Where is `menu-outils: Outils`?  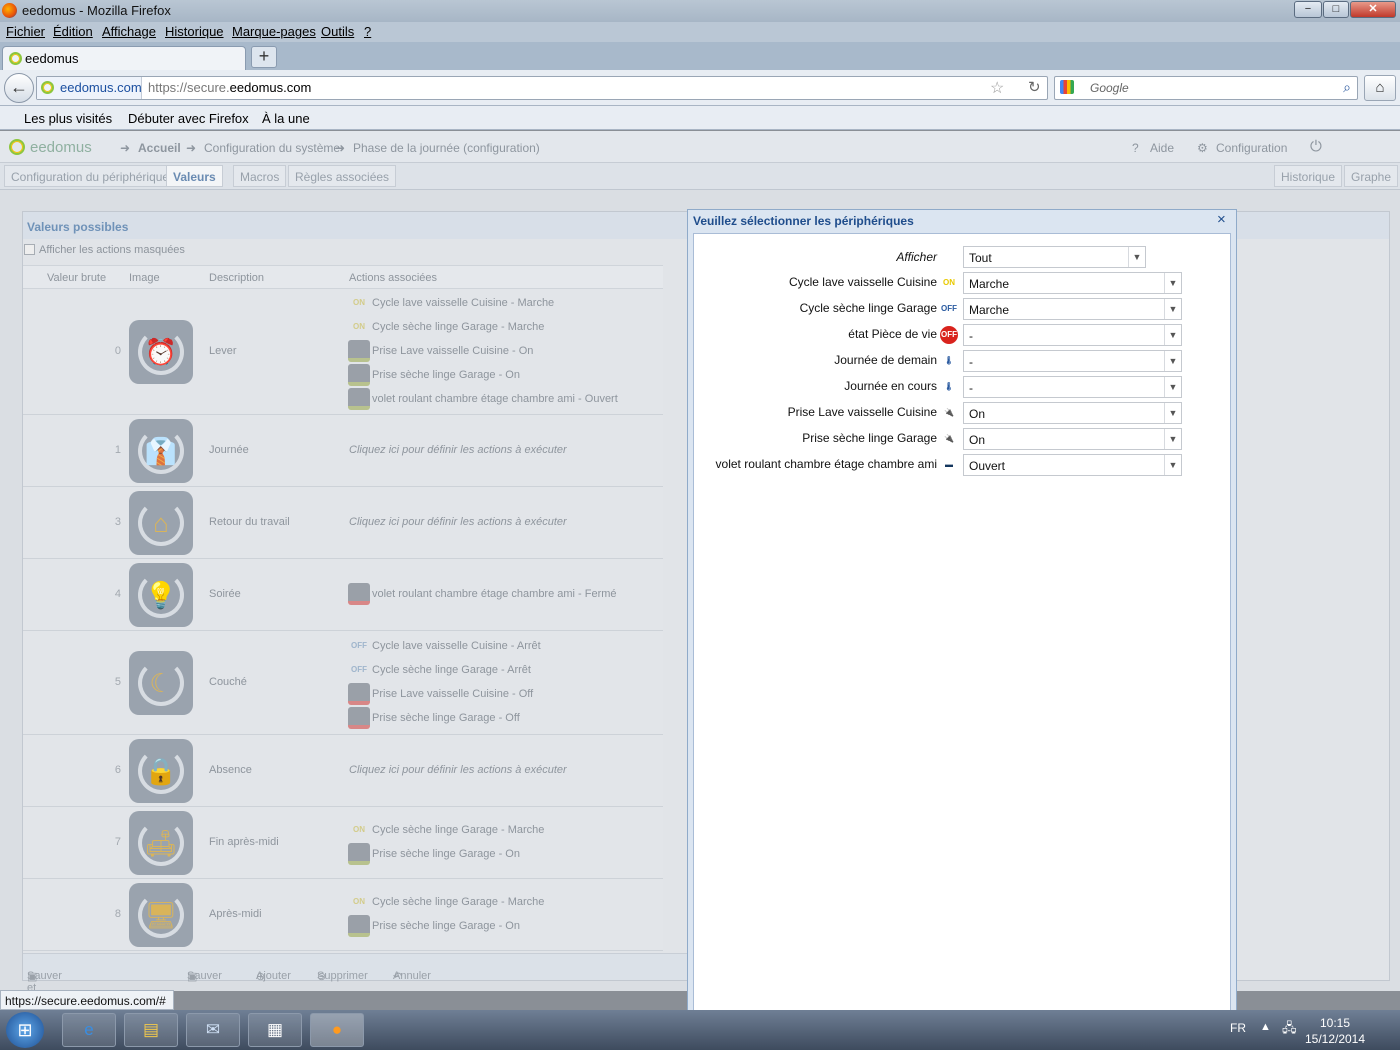 menu-outils: Outils is located at coordinates (337, 31).